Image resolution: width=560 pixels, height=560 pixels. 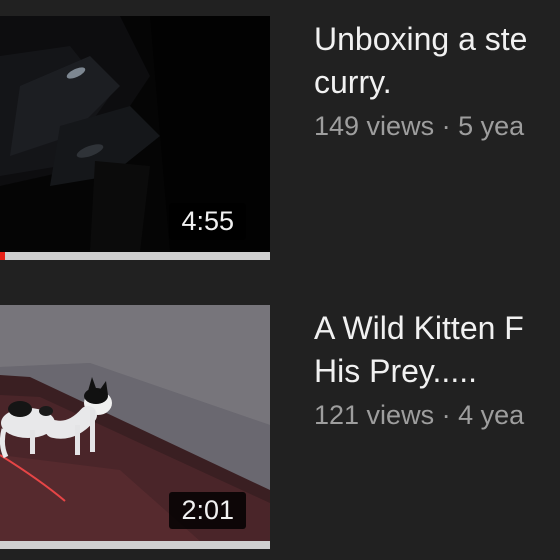 What do you see at coordinates (421, 39) in the screenshot?
I see `video-title-line: Unboxing a ste` at bounding box center [421, 39].